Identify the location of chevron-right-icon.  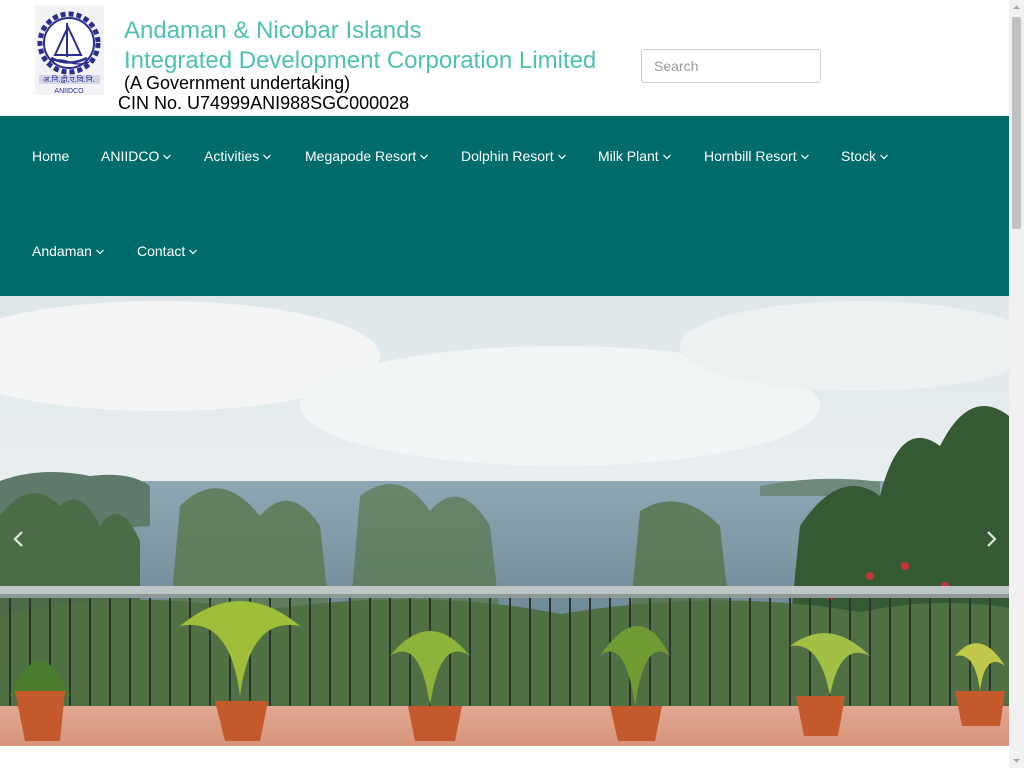
(992, 539).